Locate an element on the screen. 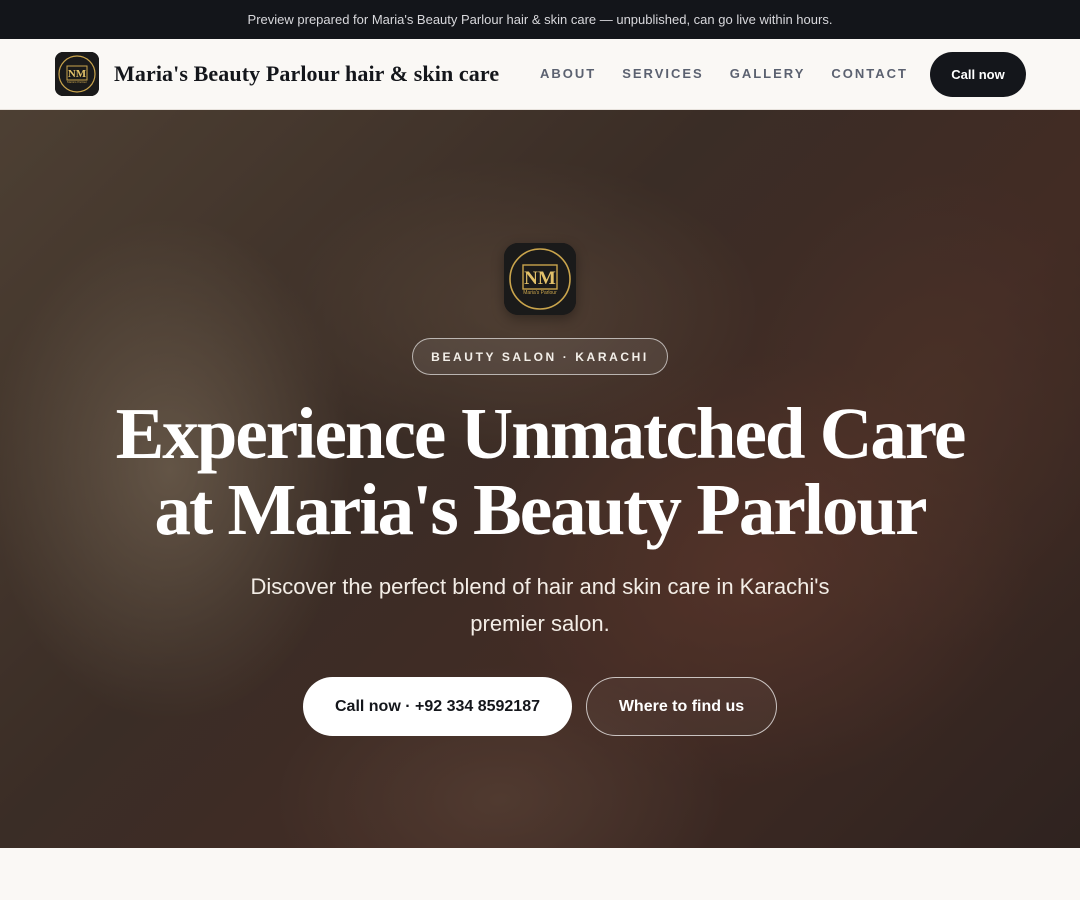  location-badge: BEAUTY SALON · KARACHI is located at coordinates (540, 356).